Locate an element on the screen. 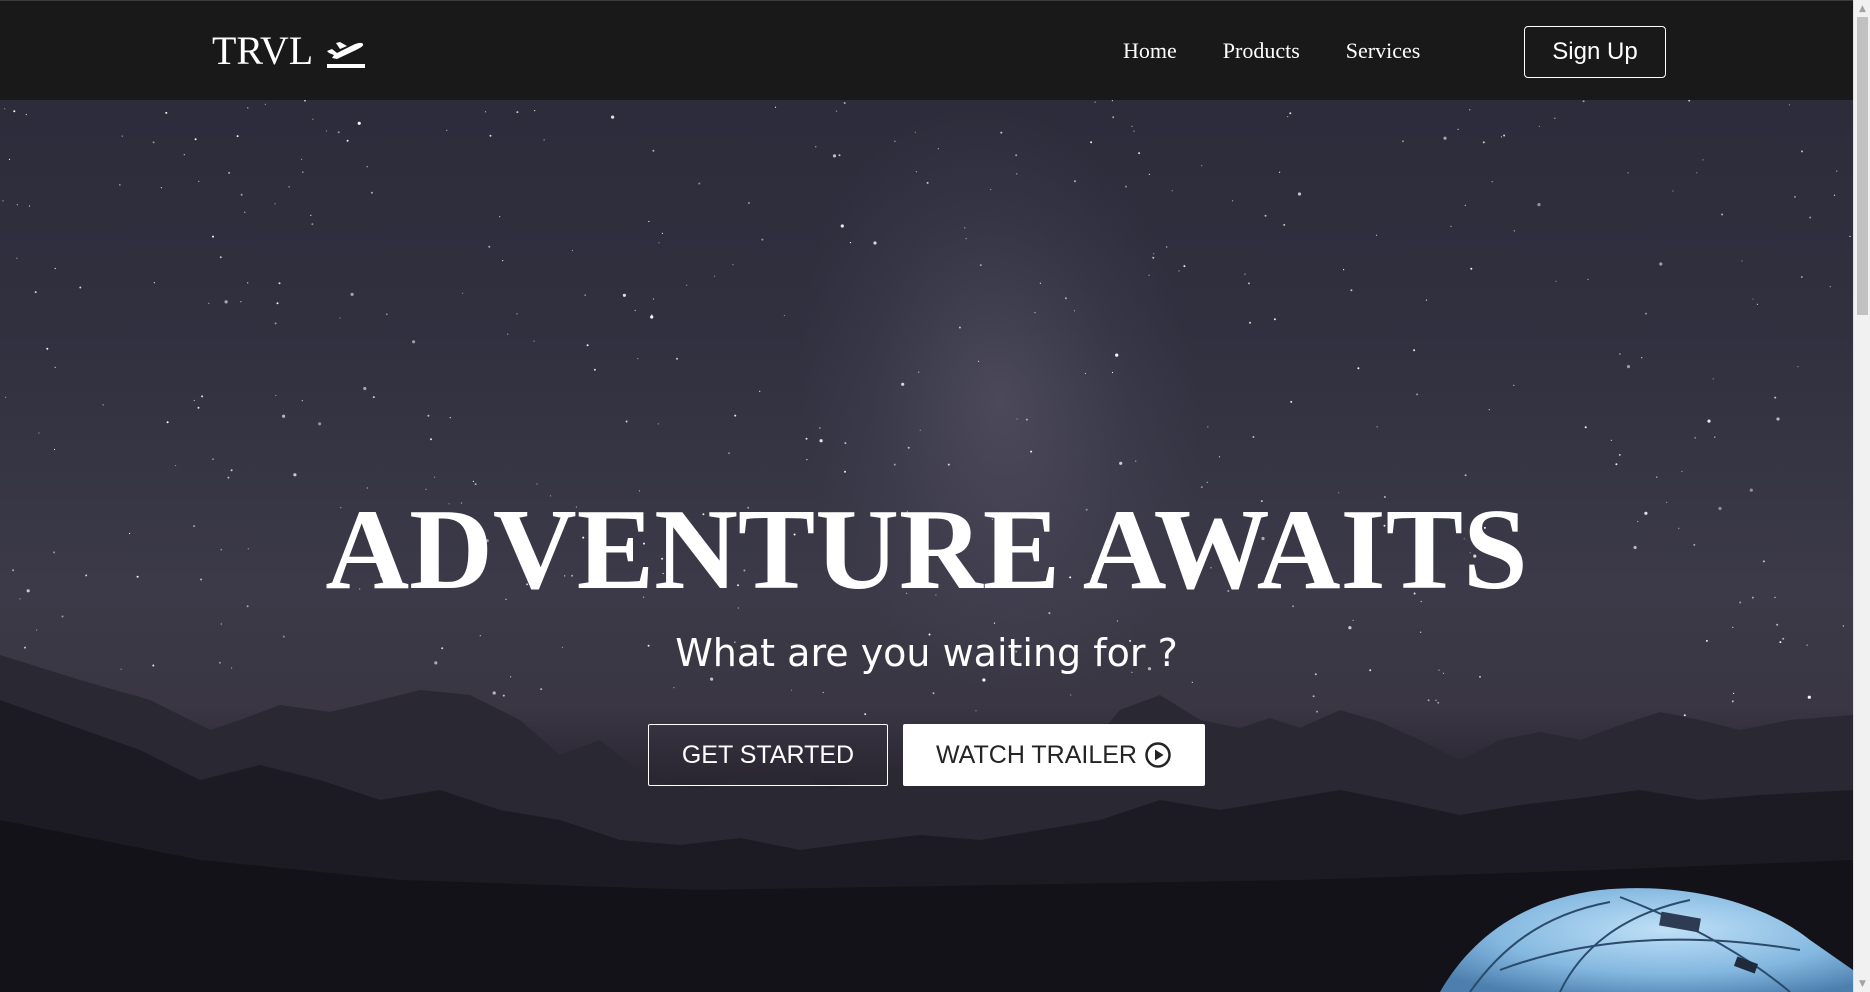  get-started-button: GET STARTED is located at coordinates (768, 755).